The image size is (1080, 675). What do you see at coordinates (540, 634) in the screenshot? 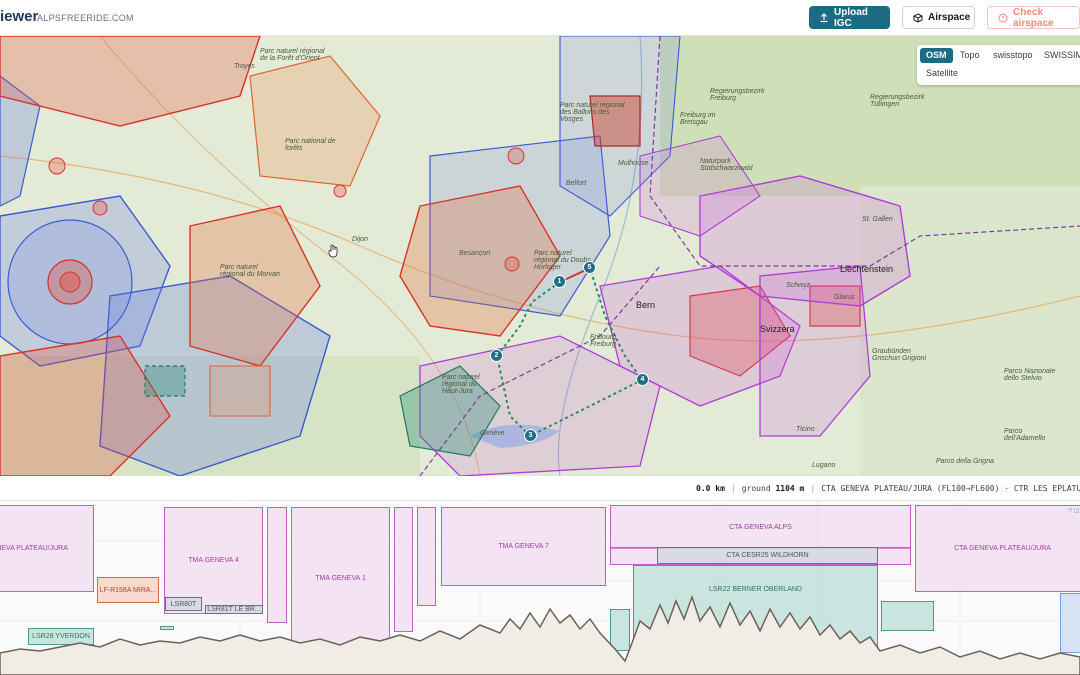
I see `terrain-profile` at bounding box center [540, 634].